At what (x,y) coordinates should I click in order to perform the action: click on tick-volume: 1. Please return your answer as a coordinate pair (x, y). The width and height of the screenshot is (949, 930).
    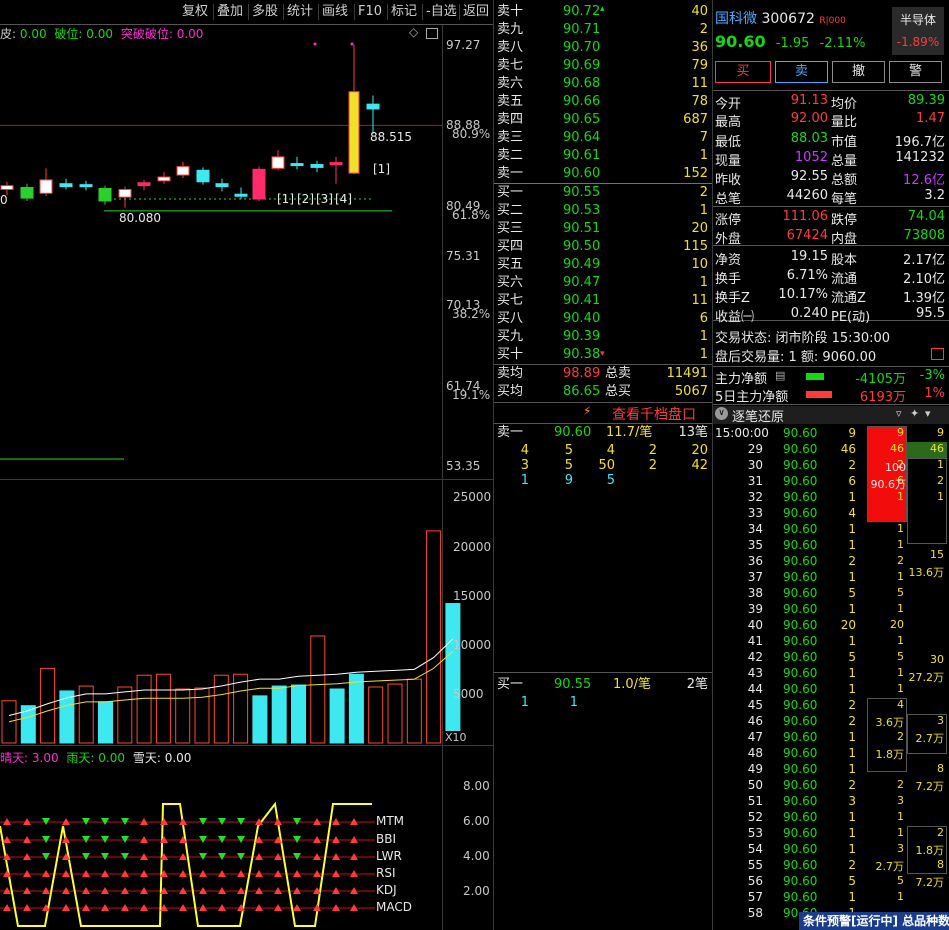
    Looking at the image, I should click on (852, 817).